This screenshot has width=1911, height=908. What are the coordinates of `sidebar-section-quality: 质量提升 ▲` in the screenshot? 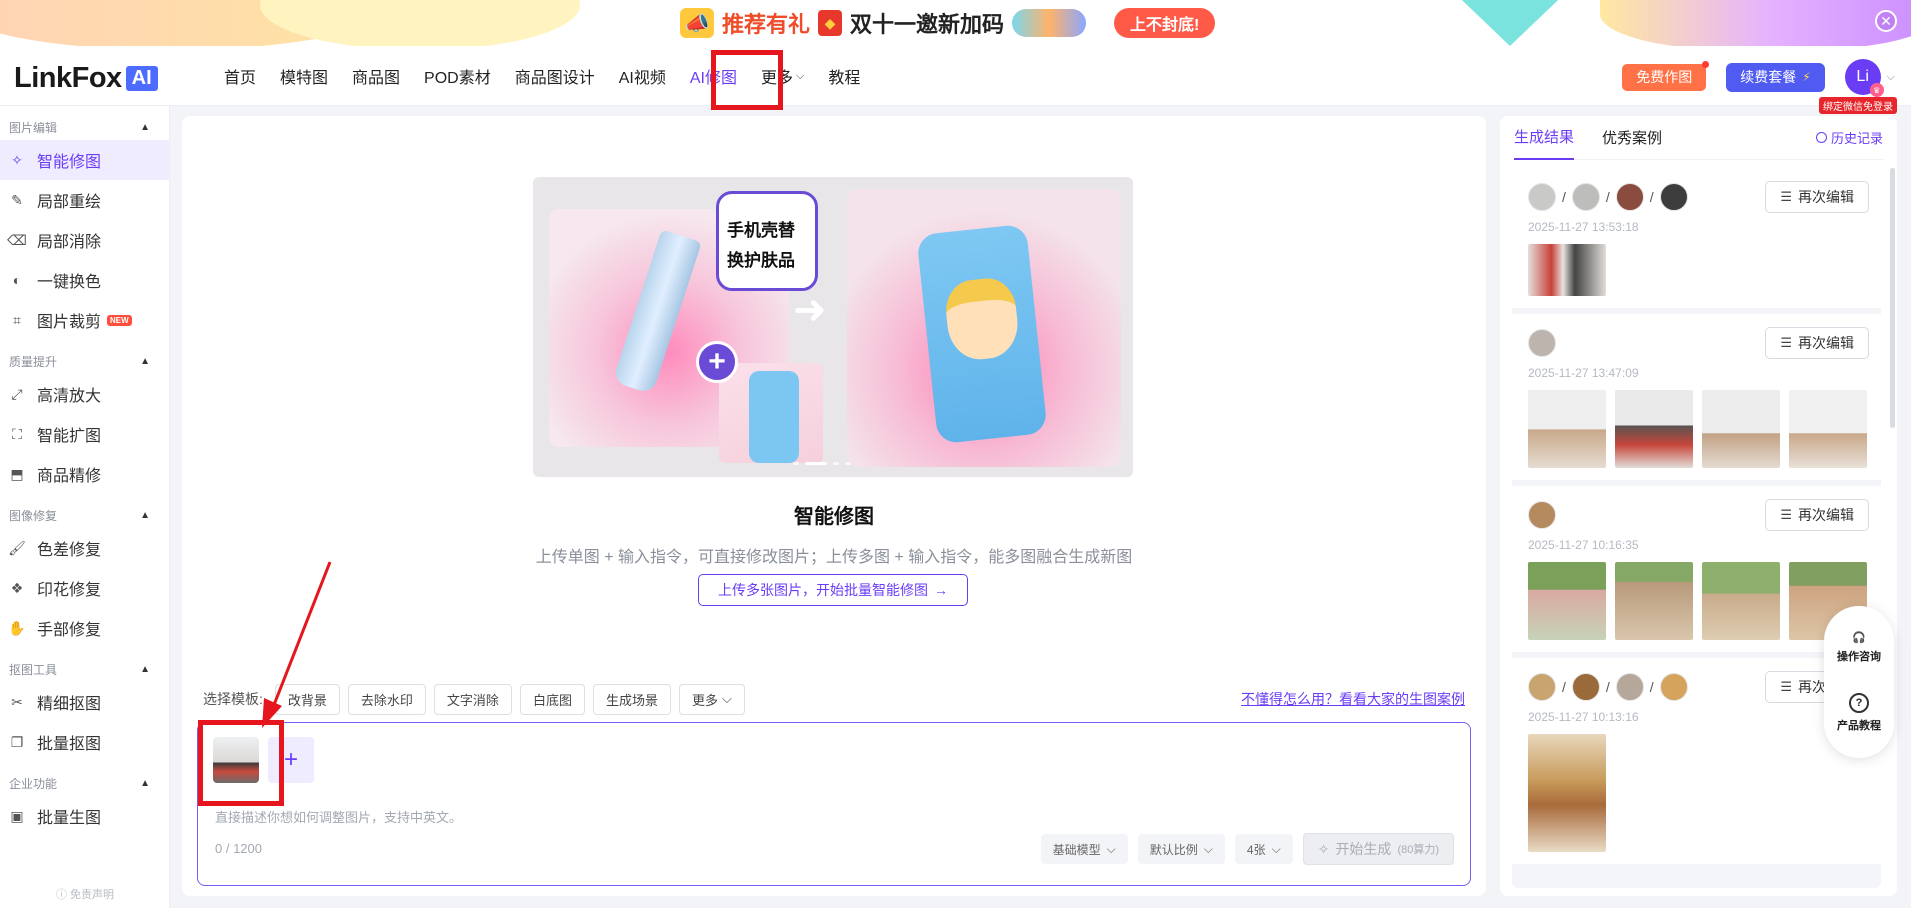 It's located at (84, 361).